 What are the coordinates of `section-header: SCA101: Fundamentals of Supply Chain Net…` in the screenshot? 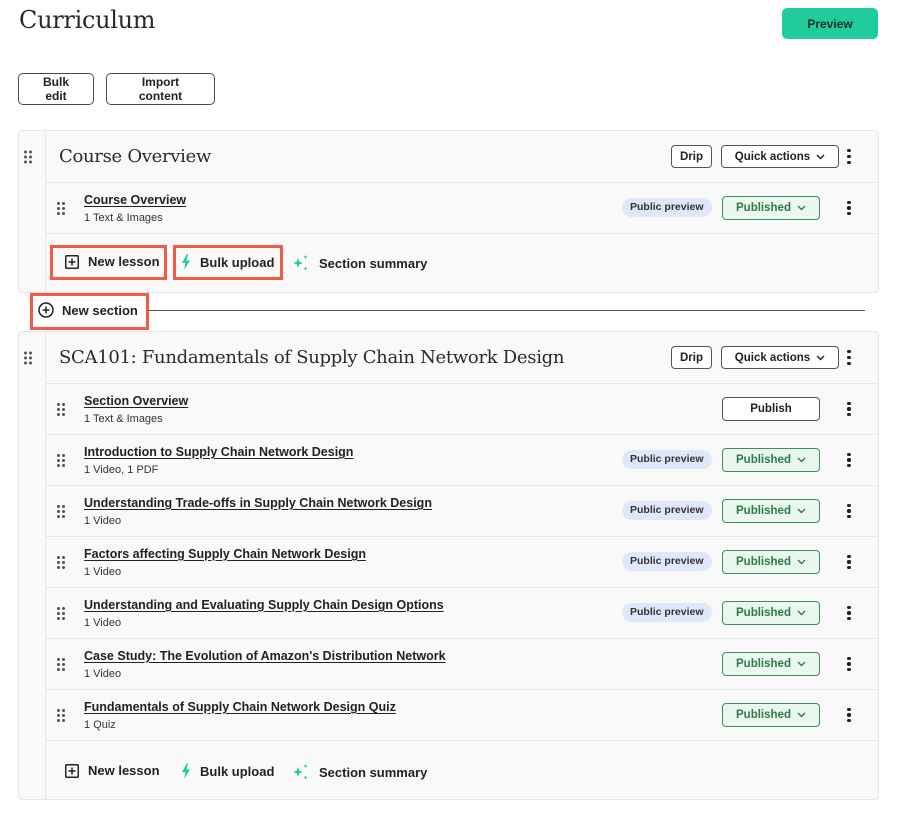 It's located at (451, 358).